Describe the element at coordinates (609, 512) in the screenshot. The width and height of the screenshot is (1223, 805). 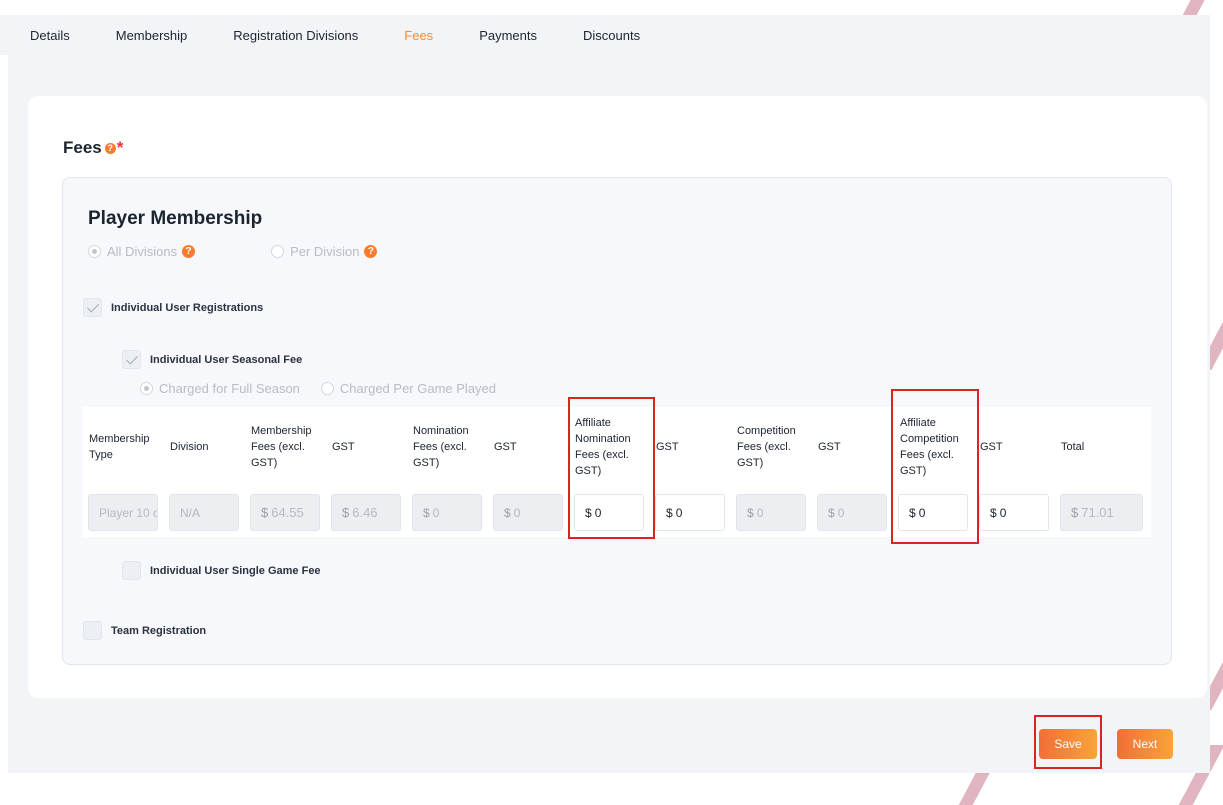
I see `affiliate-nomination-fees-input: $0` at that location.